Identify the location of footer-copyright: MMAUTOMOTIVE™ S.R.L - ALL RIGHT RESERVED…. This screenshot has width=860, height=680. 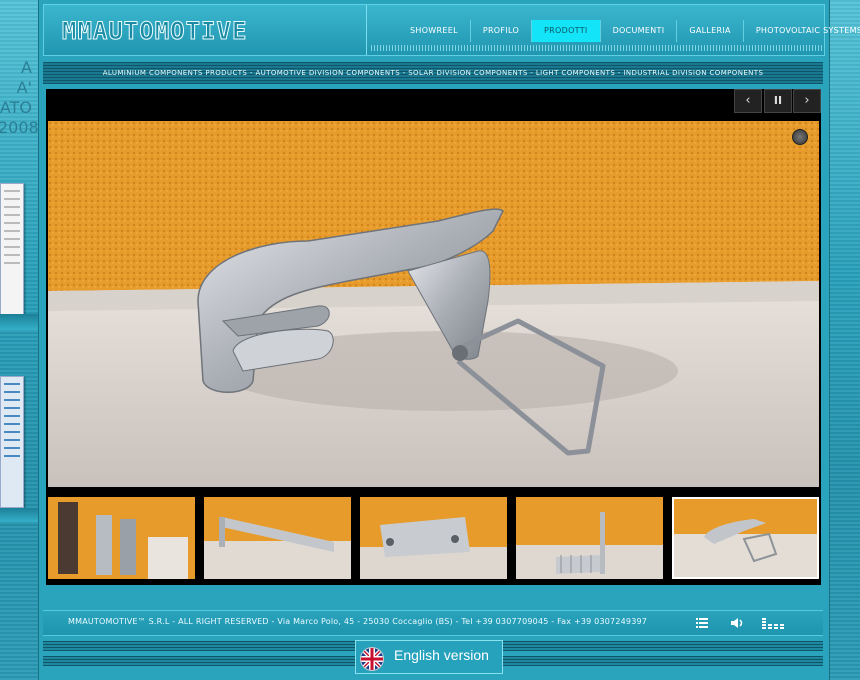
(358, 621).